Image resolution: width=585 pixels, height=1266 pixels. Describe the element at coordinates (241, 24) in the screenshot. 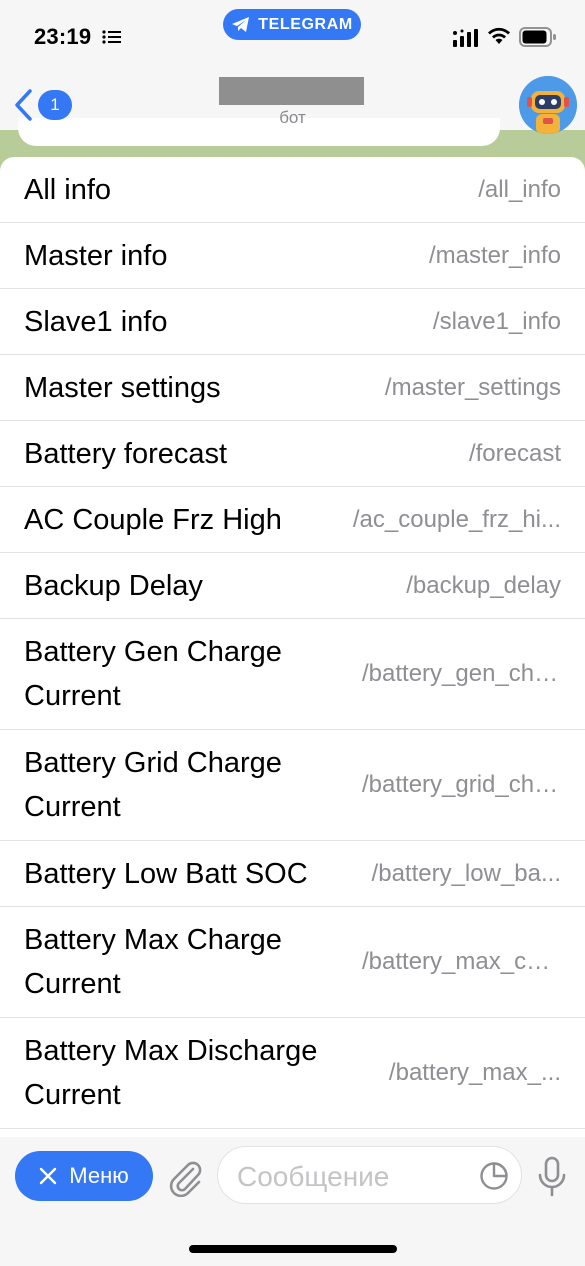

I see `telegram-icon` at that location.